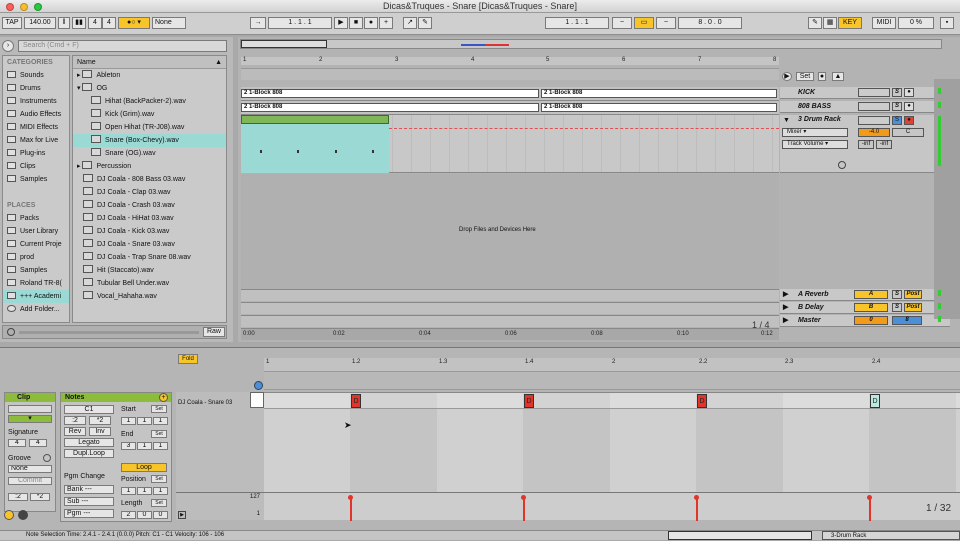 This screenshot has width=960, height=541. Describe the element at coordinates (218, 62) in the screenshot. I see `sort-icon: ▲` at that location.